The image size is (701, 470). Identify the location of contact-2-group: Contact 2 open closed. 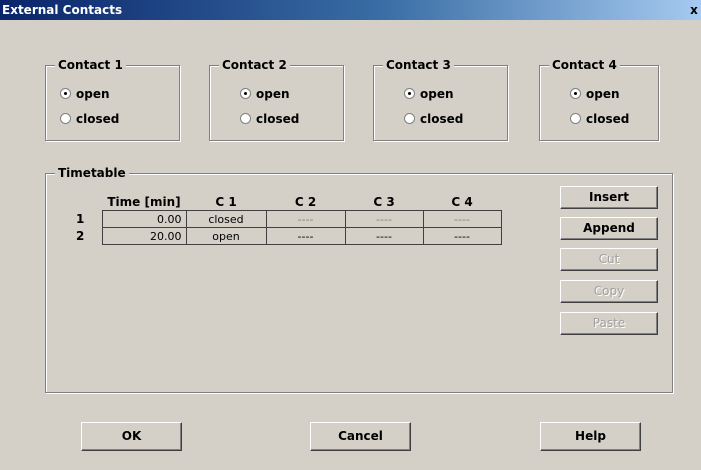
(276, 99).